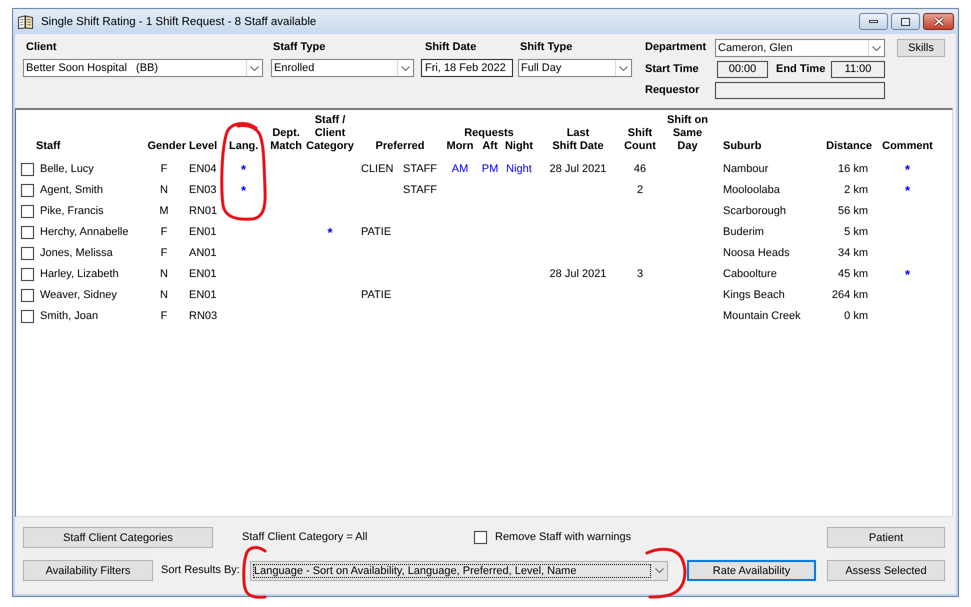  Describe the element at coordinates (800, 90) in the screenshot. I see `requestor-field` at that location.